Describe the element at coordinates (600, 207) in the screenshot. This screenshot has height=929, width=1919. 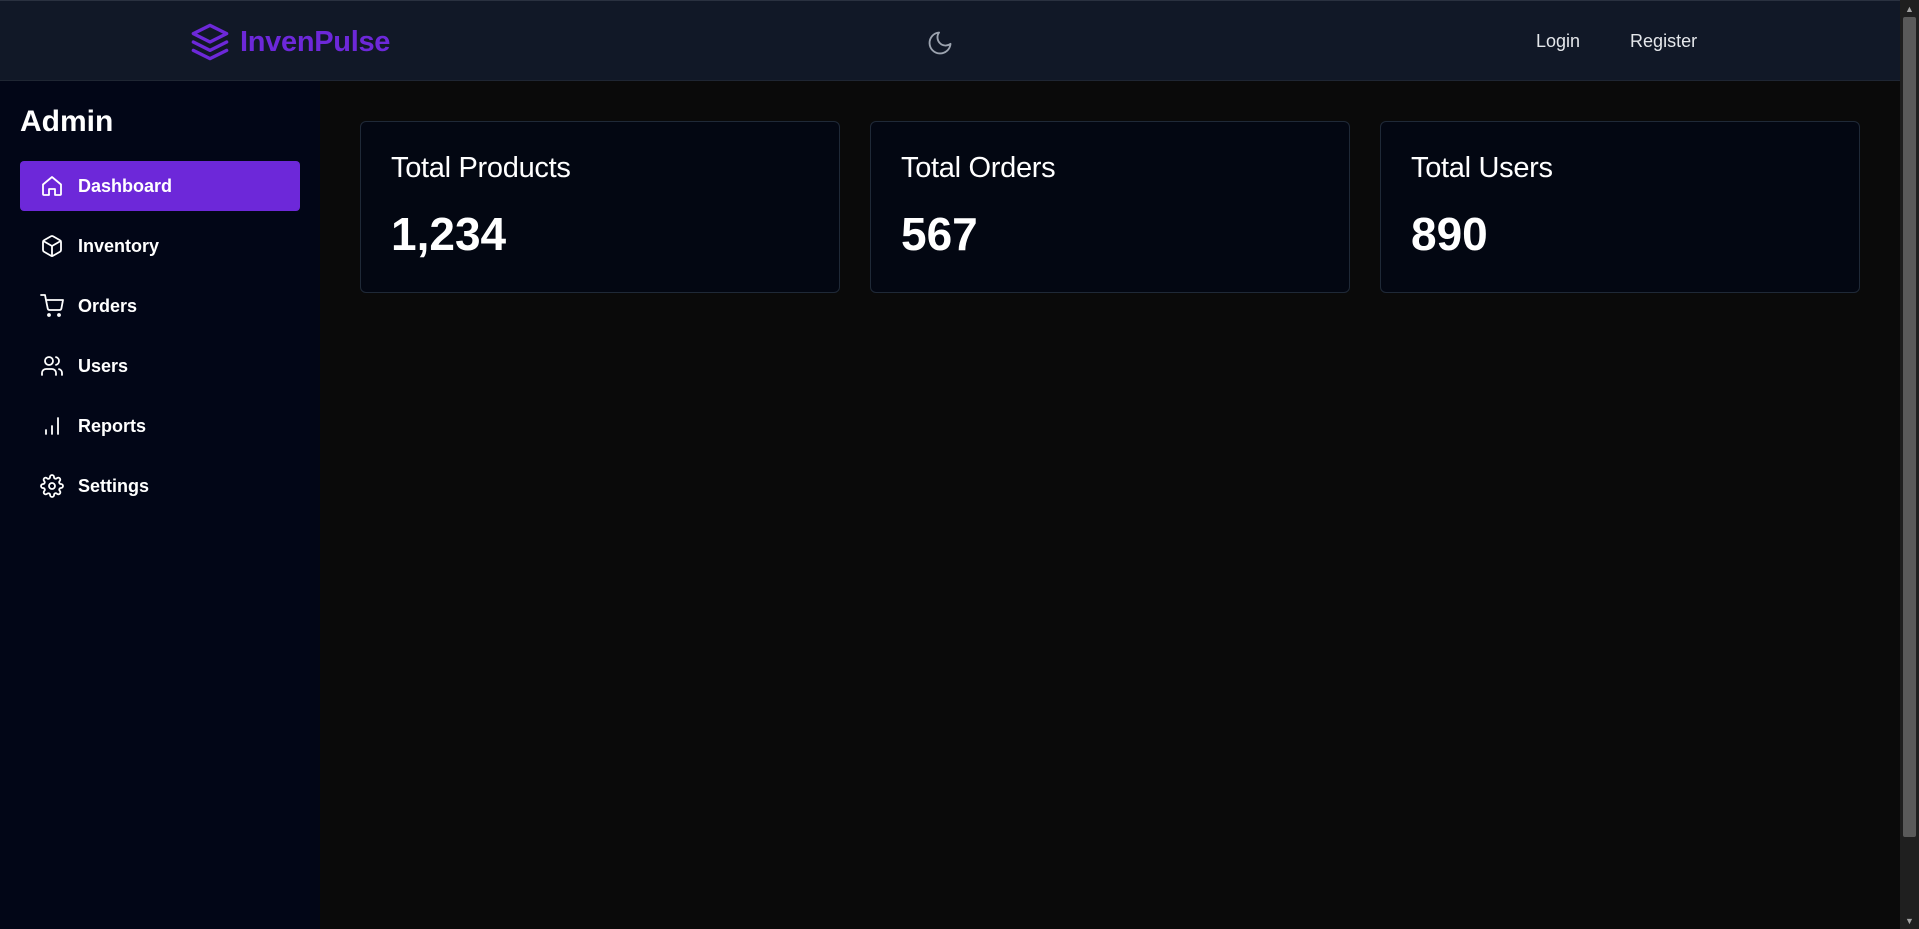
I see `stat-card-products: Total Products 1,234` at that location.